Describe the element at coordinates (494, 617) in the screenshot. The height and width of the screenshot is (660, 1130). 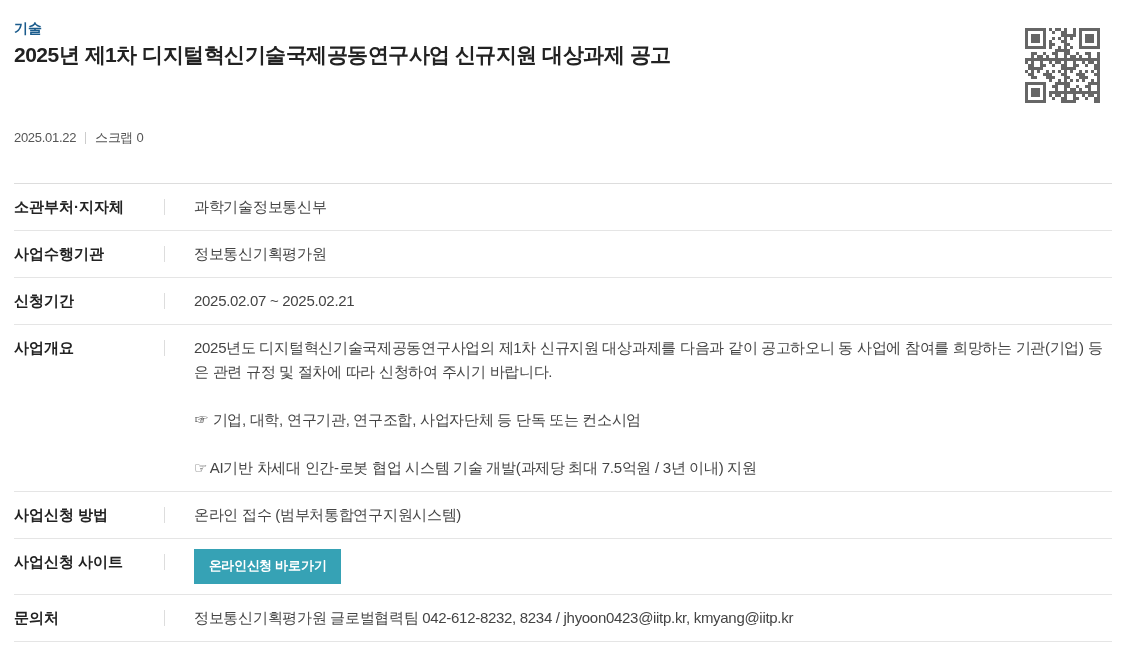
I see `field-value: 정보통신기획평가원 글로벌협력팀 042-612-8232, 8234 / jhyoon0423@iitp.kr, kmyang@iitp.kr` at that location.